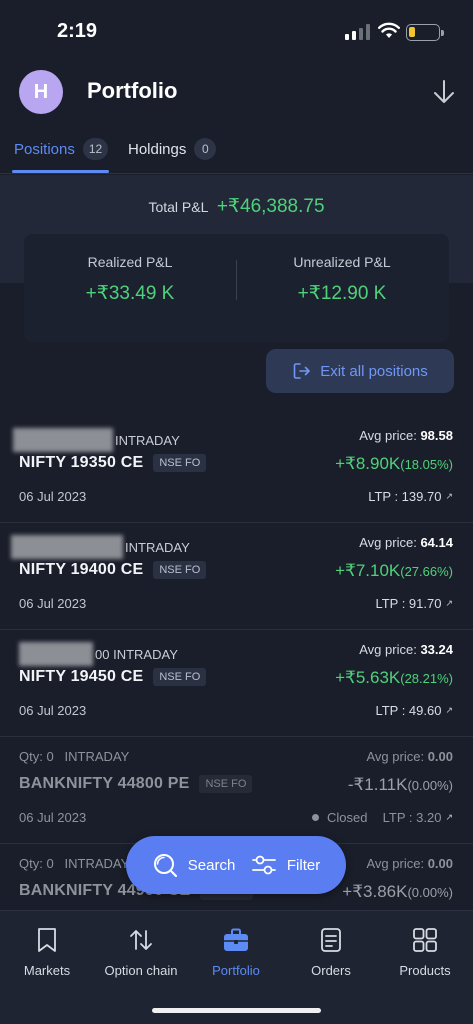  What do you see at coordinates (81, 462) in the screenshot?
I see `position-symbol: NIFTY 19350 CE` at bounding box center [81, 462].